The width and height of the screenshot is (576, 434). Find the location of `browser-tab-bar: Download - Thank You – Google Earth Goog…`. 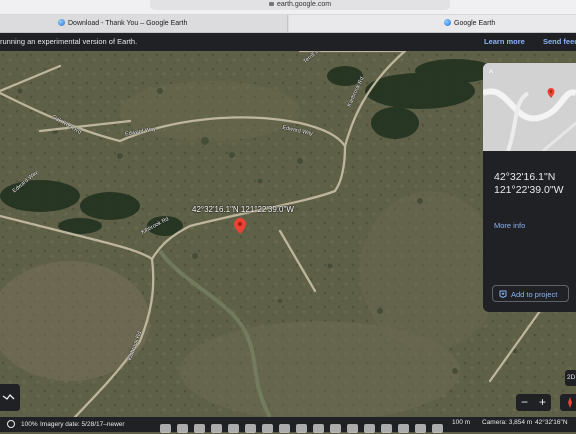

browser-tab-bar: Download - Thank You – Google Earth Goog… is located at coordinates (288, 24).